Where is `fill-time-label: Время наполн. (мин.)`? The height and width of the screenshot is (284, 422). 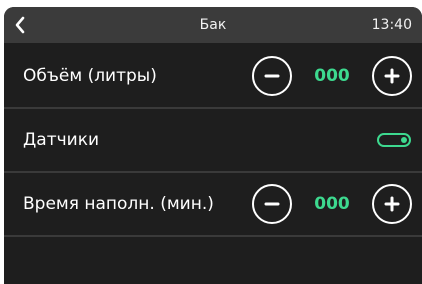 fill-time-label: Время наполн. (мин.) is located at coordinates (118, 204).